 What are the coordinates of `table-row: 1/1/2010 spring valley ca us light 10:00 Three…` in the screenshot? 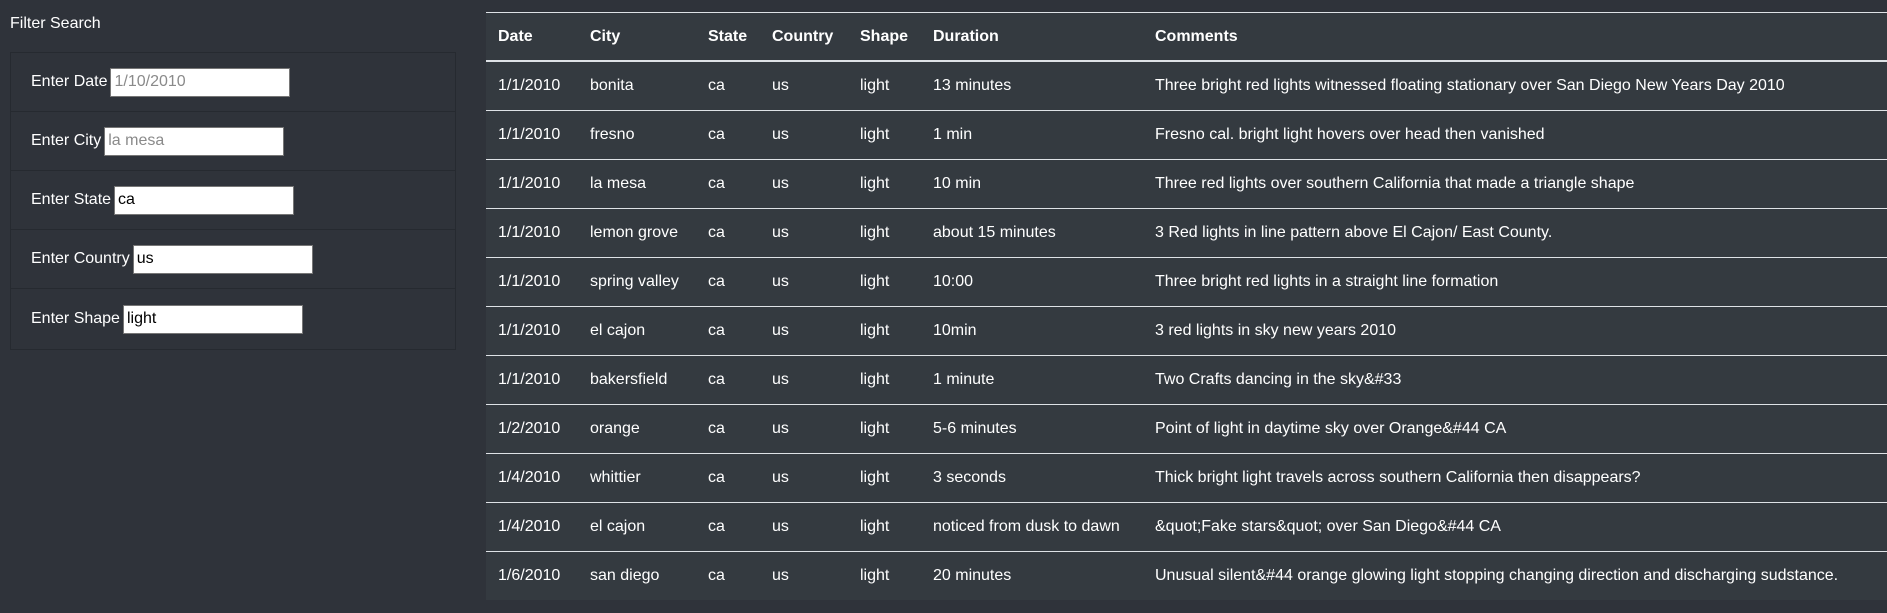 It's located at (1186, 282).